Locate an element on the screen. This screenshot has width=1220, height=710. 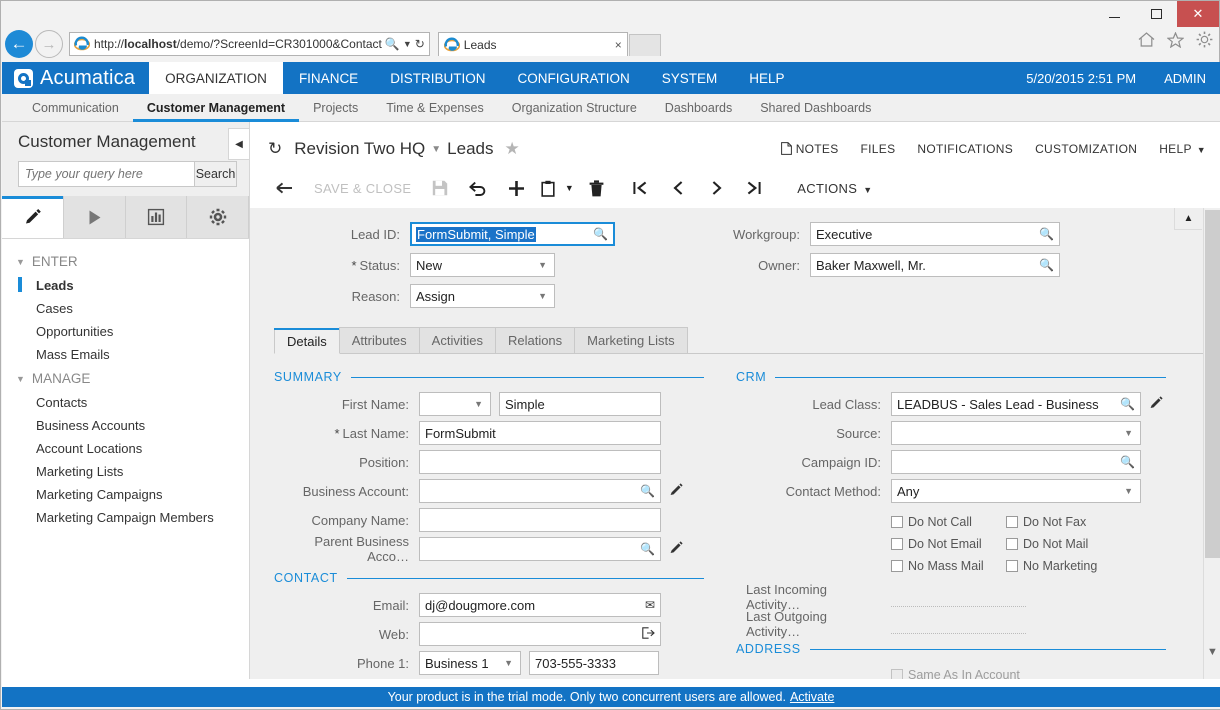
status-select: New ▼ is located at coordinates (482, 265).